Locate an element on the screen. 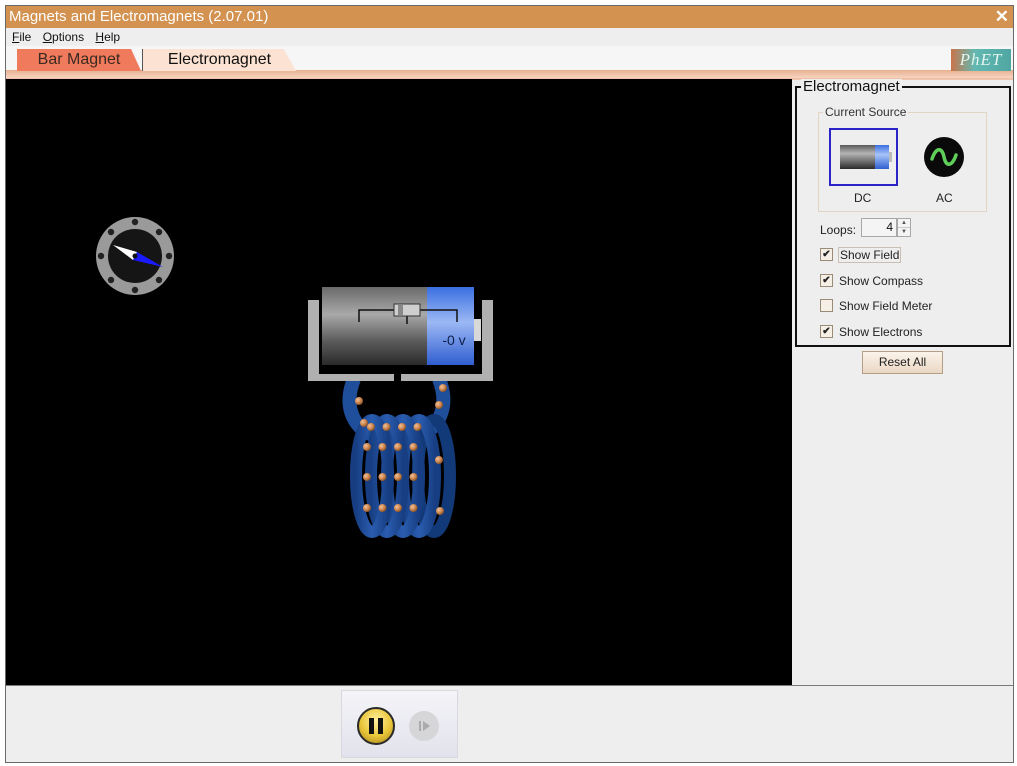 The image size is (1017, 766). show-electrons-label: Show Electrons is located at coordinates (881, 332).